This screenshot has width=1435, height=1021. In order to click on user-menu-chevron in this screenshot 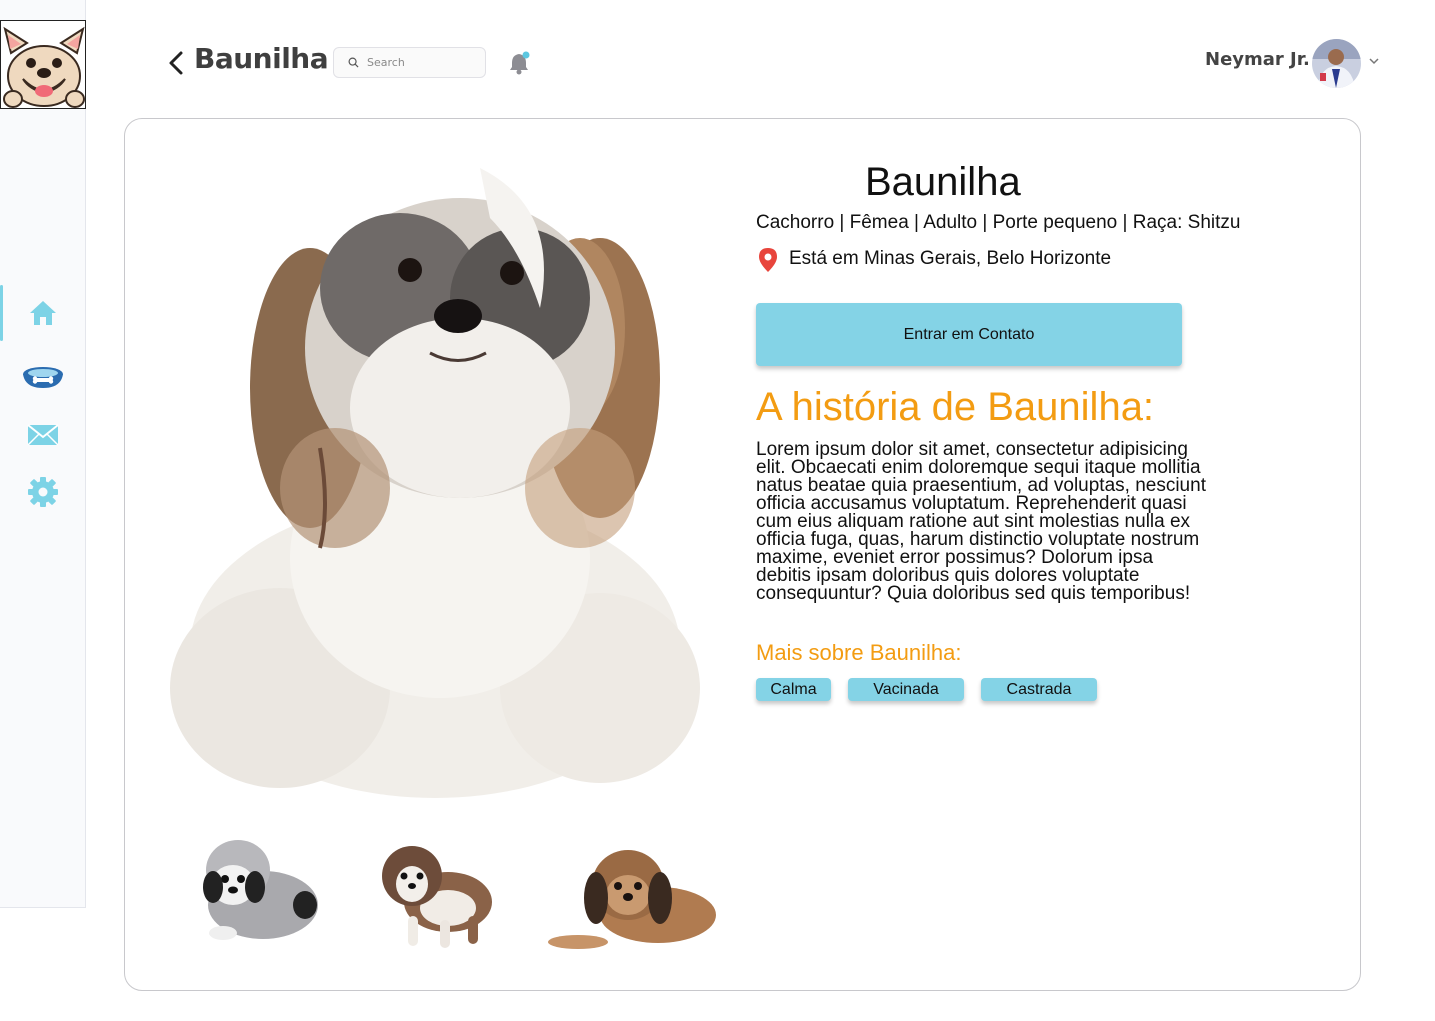, I will do `click(1374, 61)`.